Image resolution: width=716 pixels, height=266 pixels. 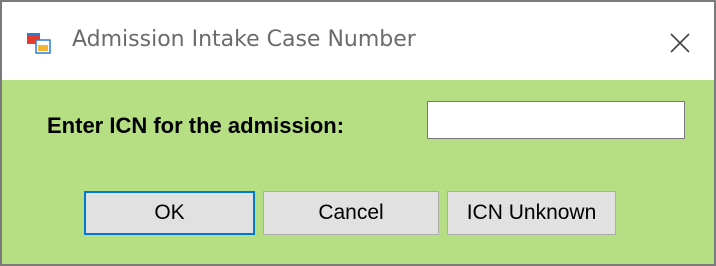 I want to click on ok-button: OK, so click(x=169, y=213).